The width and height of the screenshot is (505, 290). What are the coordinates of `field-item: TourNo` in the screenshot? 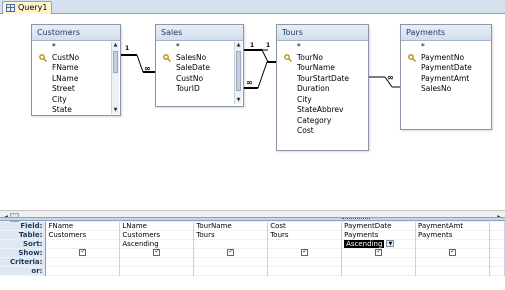 It's located at (322, 58).